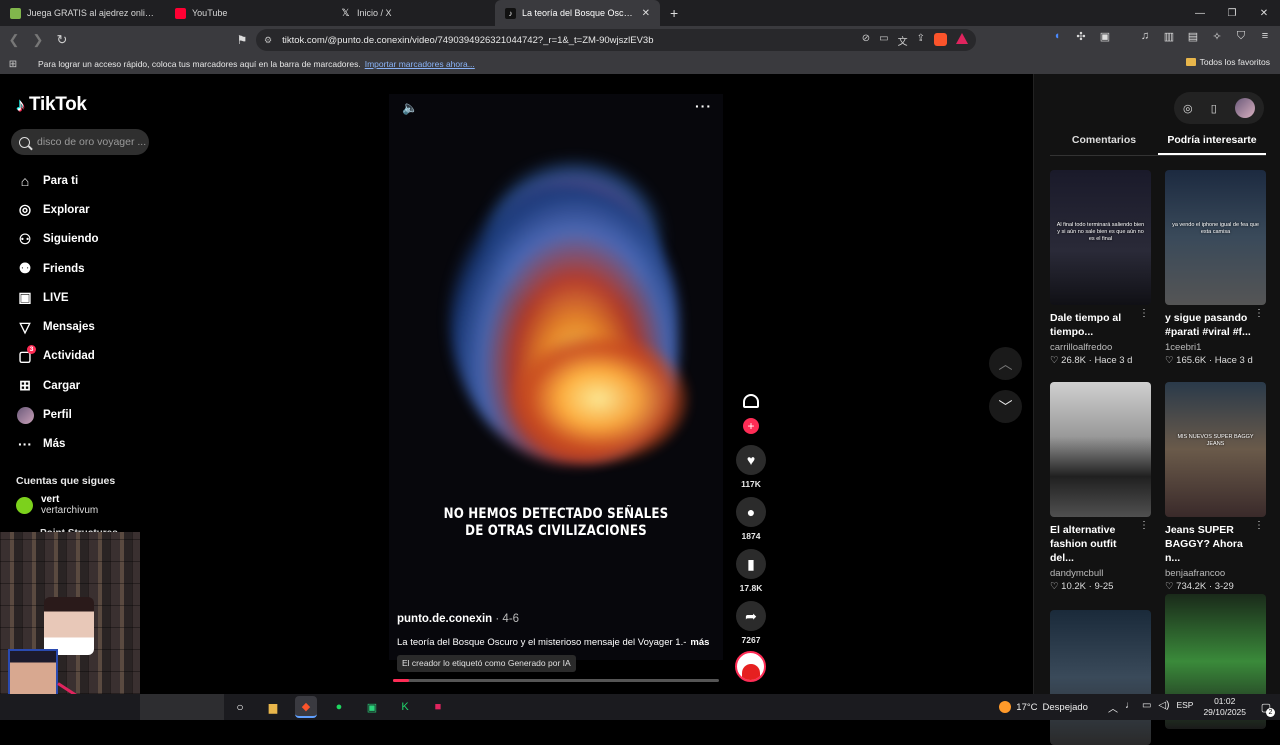 The height and width of the screenshot is (745, 1280). I want to click on share-arrow-icon: ➦, so click(751, 616).